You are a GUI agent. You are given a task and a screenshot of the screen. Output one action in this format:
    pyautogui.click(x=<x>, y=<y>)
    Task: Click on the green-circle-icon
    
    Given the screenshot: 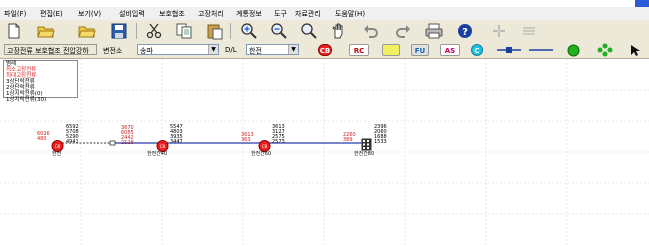 What is the action you would take?
    pyautogui.click(x=573, y=50)
    